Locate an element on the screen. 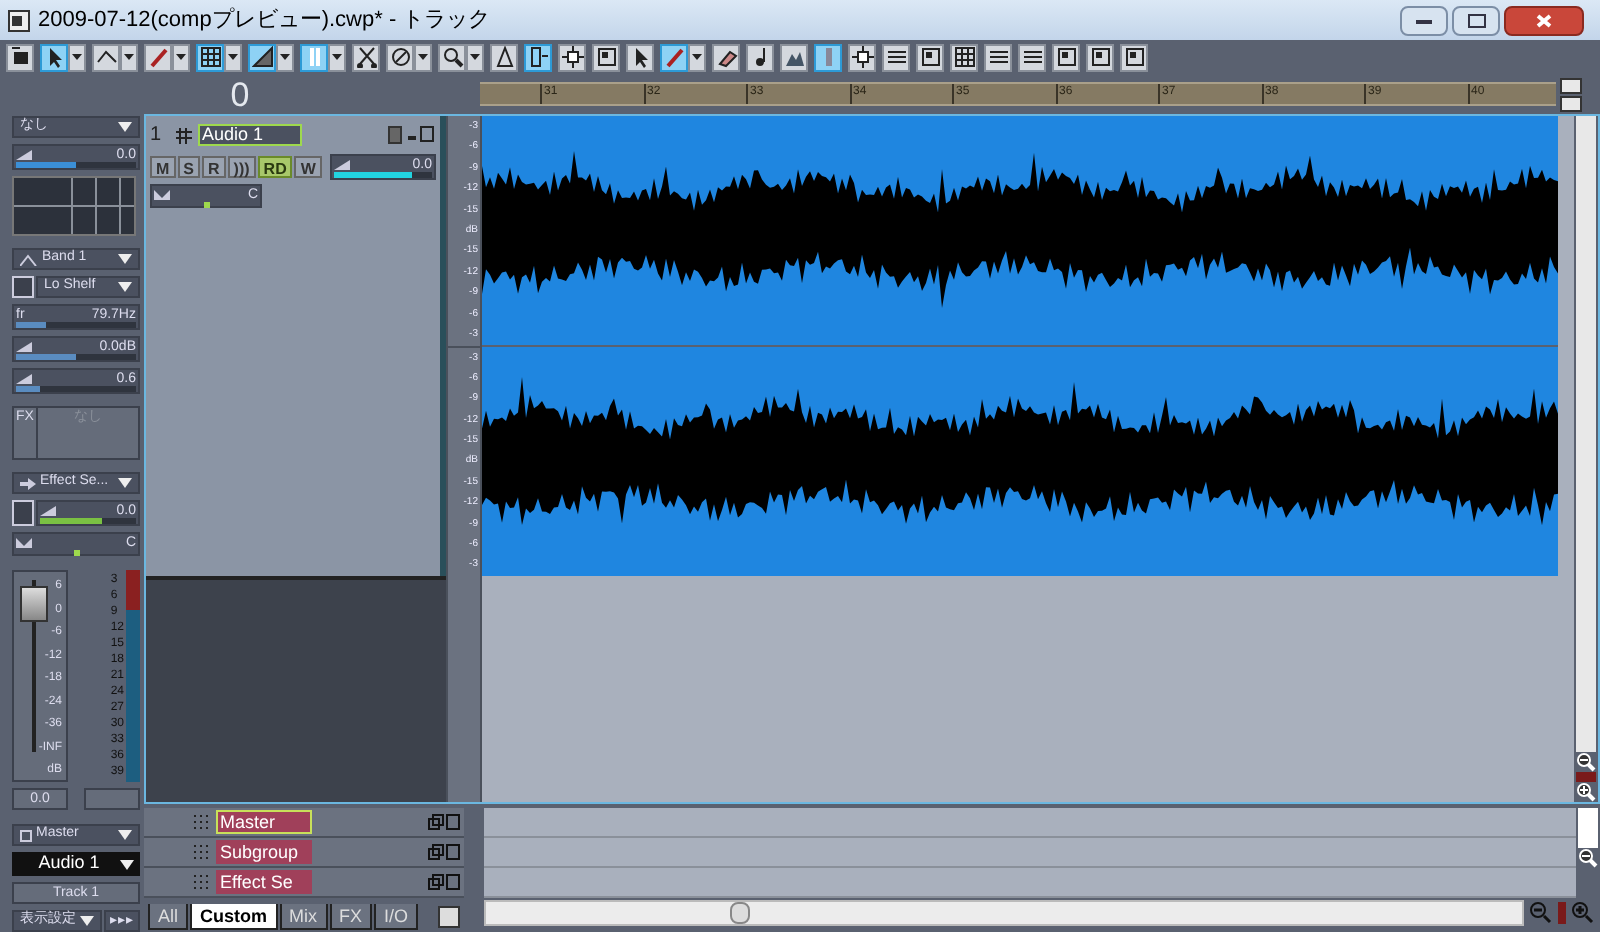 The image size is (1600, 932). snap-icon is located at coordinates (262, 57).